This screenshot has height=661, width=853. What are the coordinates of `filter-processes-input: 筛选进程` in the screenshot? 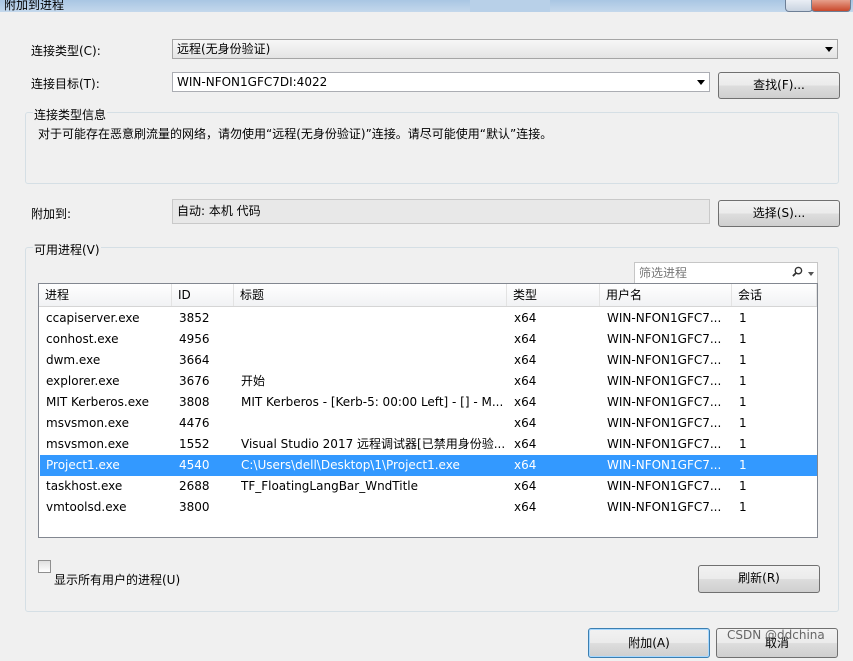 It's located at (726, 273).